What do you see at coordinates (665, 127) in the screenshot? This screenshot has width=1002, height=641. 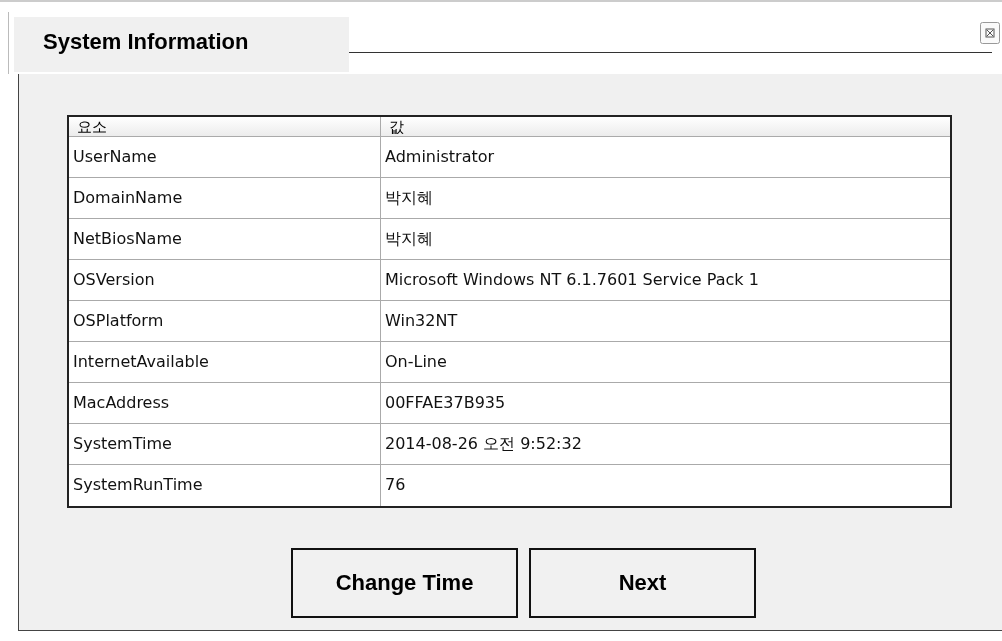 I see `column-header: 값` at bounding box center [665, 127].